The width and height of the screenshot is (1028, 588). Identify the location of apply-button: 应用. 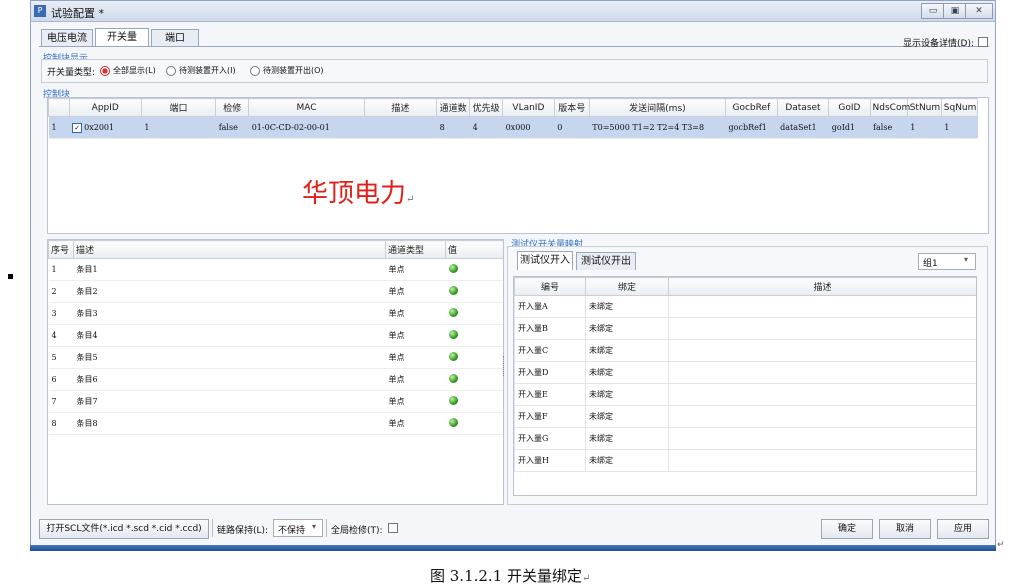
(963, 529).